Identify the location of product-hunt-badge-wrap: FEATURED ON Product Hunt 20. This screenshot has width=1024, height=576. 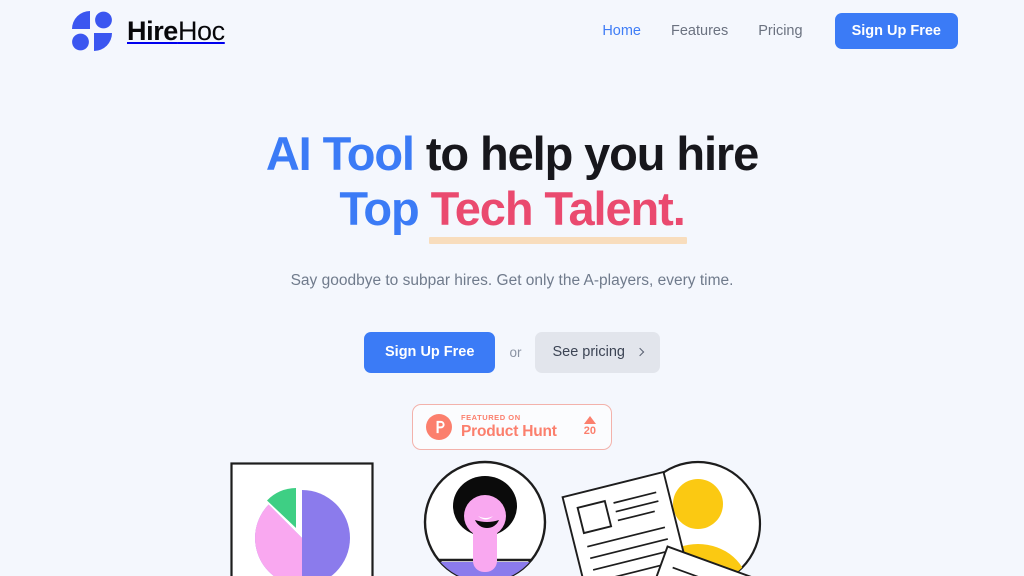
(512, 426).